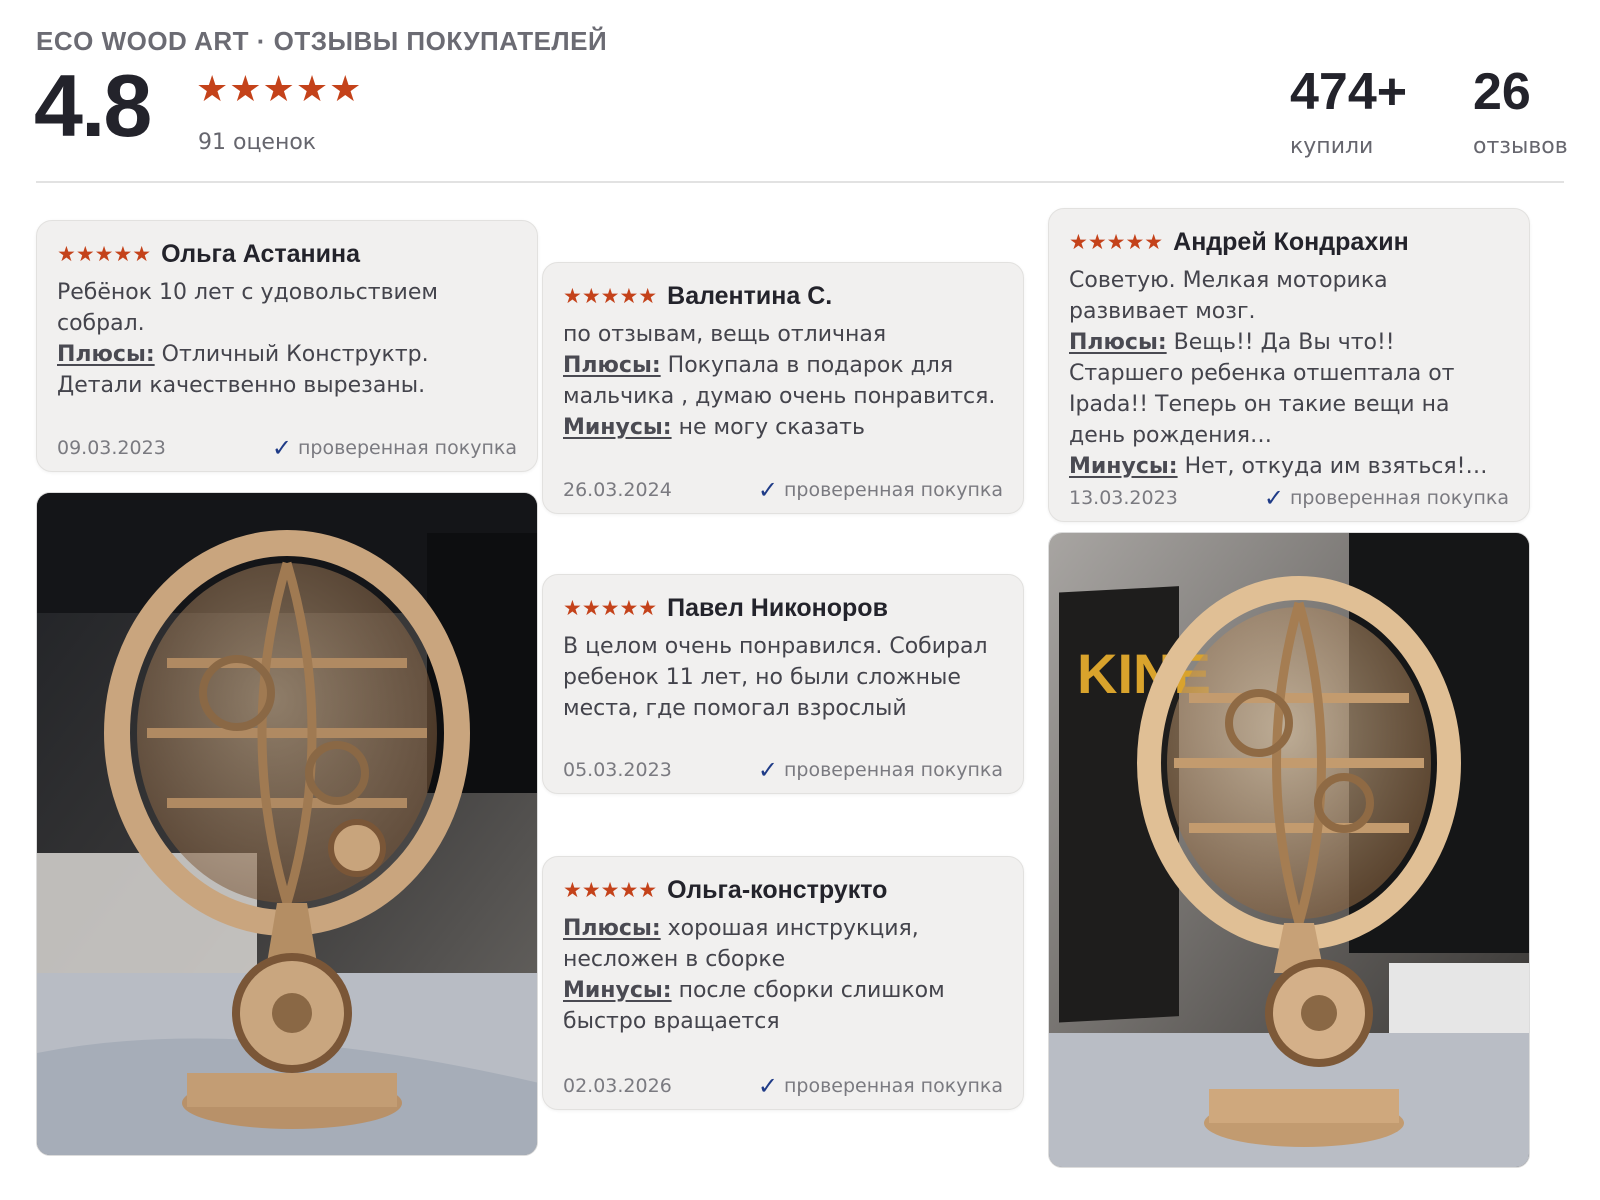 The height and width of the screenshot is (1200, 1600). I want to click on review-comment: Советую. Мелкая моторика развивает мозг., so click(1228, 296).